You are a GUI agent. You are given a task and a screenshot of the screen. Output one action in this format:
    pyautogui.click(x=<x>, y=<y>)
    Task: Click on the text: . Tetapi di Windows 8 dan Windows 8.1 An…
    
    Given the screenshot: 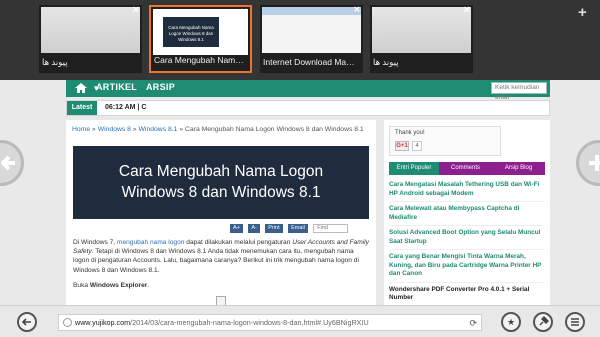 What is the action you would take?
    pyautogui.click(x=216, y=261)
    